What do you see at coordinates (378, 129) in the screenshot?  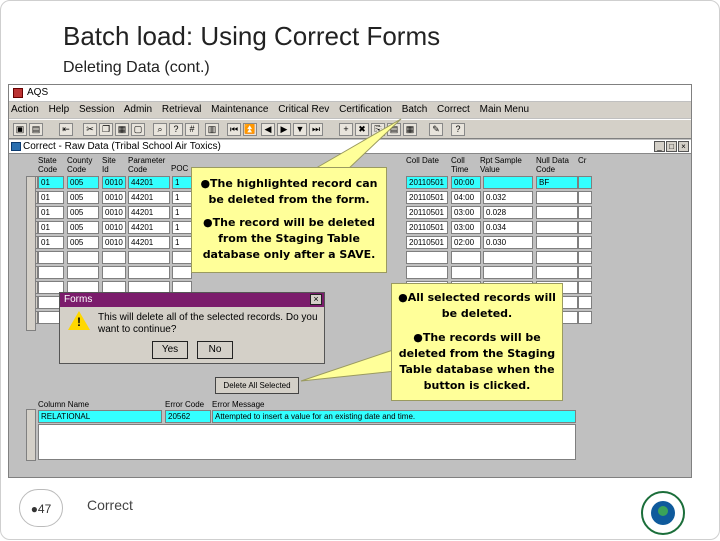 I see `duplicate-icon: ⎘` at bounding box center [378, 129].